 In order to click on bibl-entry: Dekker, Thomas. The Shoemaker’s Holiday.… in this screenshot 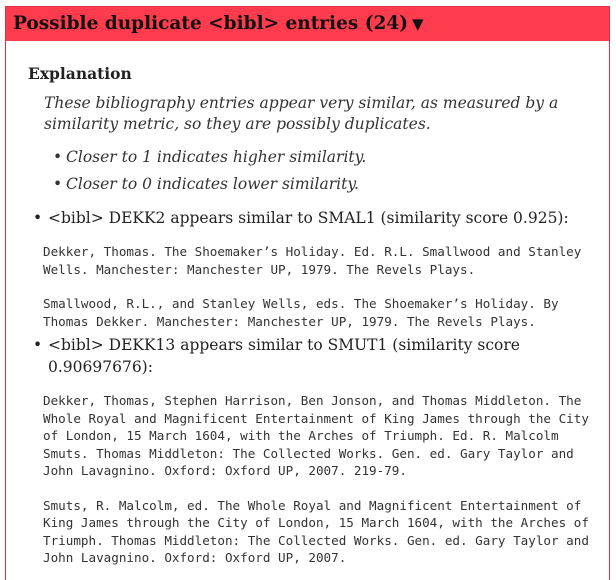, I will do `click(312, 260)`.